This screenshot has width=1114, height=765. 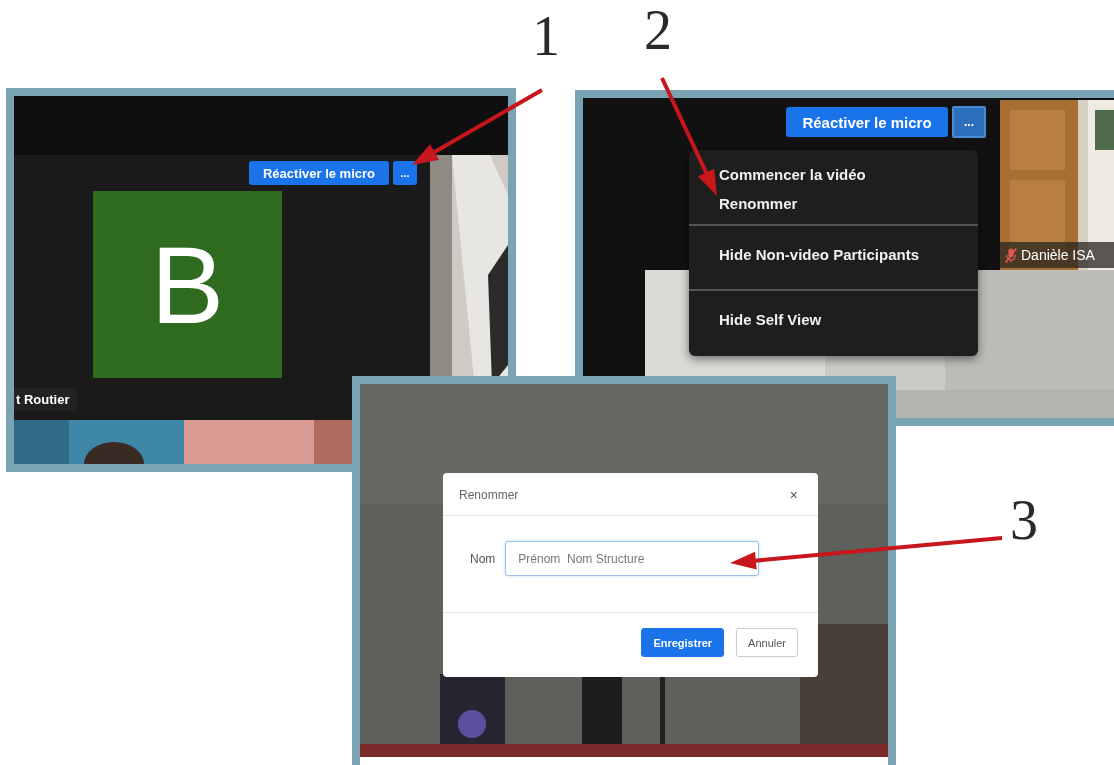 What do you see at coordinates (187, 284) in the screenshot?
I see `avatar-tile: B` at bounding box center [187, 284].